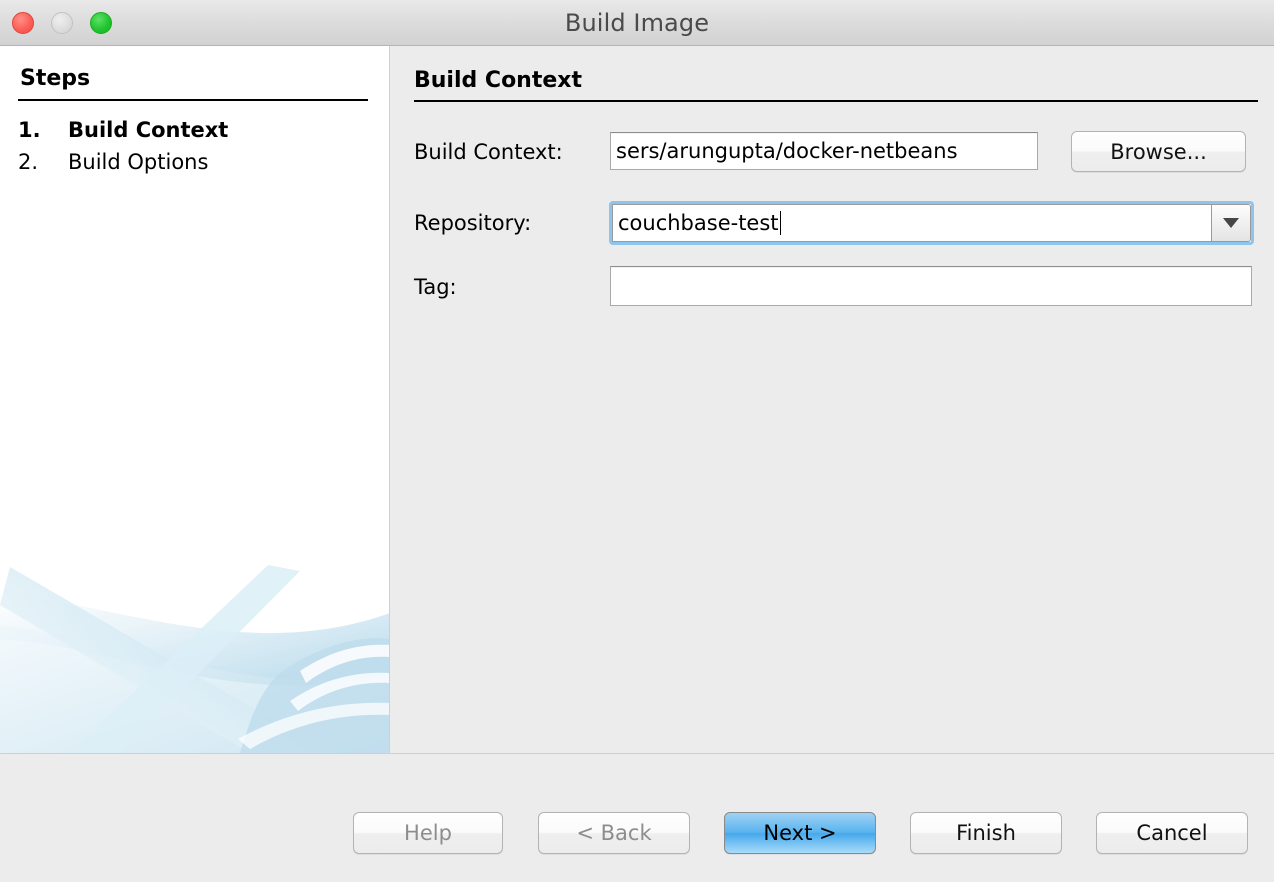 This screenshot has width=1274, height=882. I want to click on title-bar: Build Image, so click(637, 23).